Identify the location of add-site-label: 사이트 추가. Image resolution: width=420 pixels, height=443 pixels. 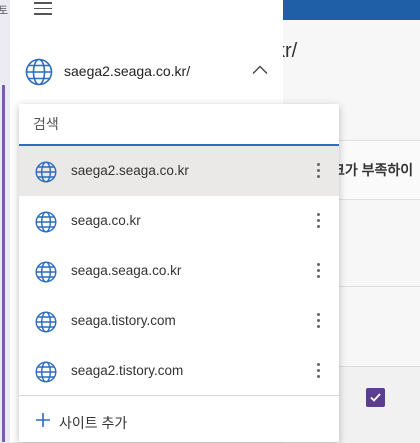
(93, 423).